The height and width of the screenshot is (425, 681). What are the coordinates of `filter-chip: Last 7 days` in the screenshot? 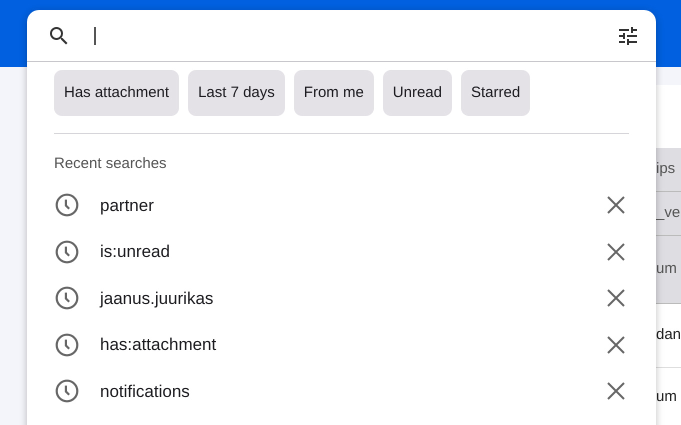 It's located at (236, 93).